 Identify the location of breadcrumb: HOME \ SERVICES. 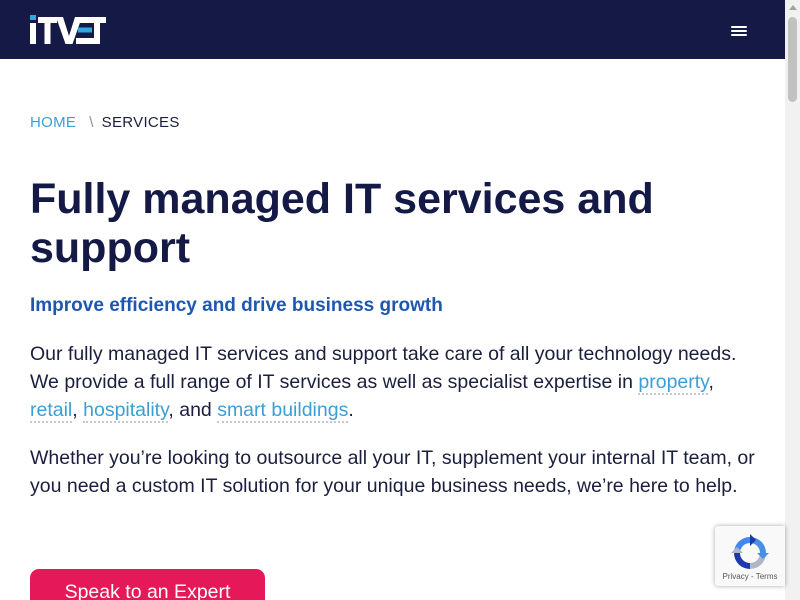
(105, 122).